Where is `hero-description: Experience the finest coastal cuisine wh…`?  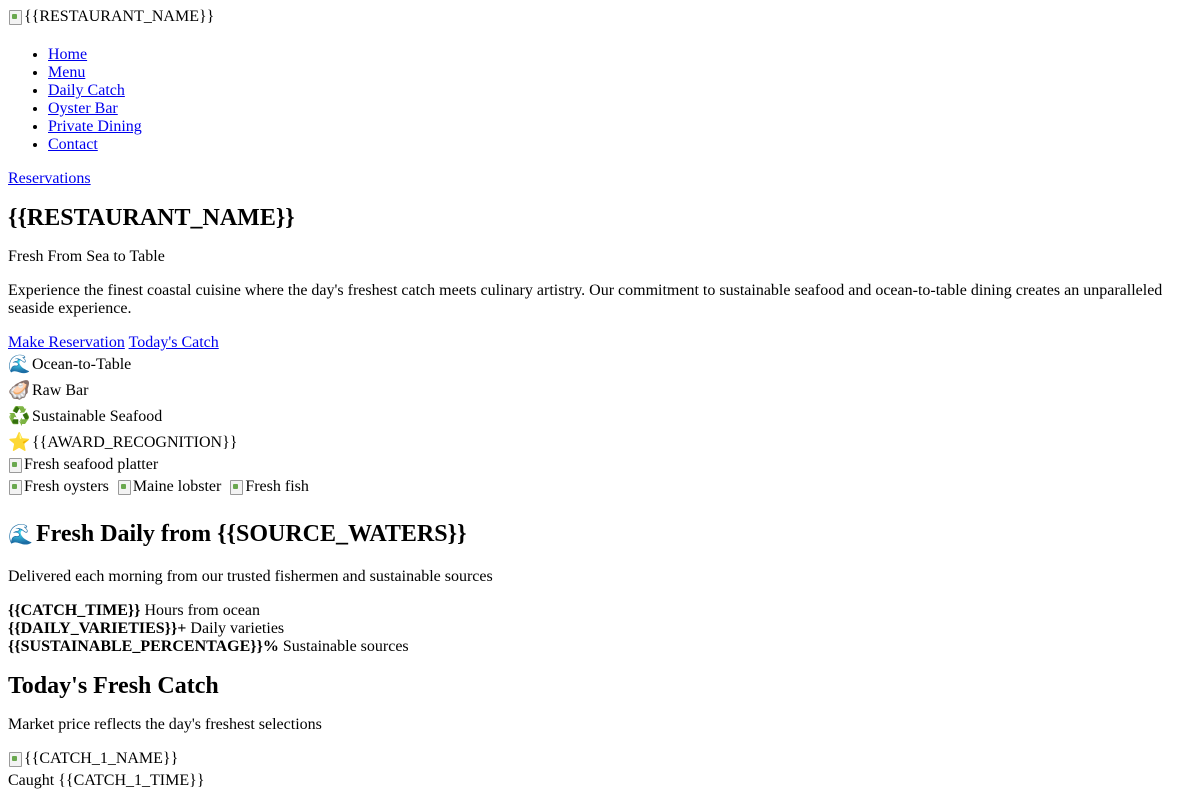 hero-description: Experience the finest coastal cuisine wh… is located at coordinates (585, 299).